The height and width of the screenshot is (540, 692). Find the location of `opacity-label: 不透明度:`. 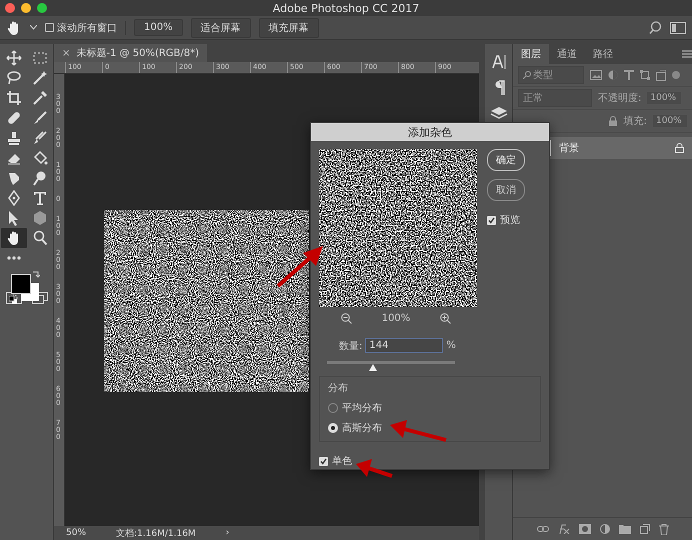

opacity-label: 不透明度: is located at coordinates (620, 98).